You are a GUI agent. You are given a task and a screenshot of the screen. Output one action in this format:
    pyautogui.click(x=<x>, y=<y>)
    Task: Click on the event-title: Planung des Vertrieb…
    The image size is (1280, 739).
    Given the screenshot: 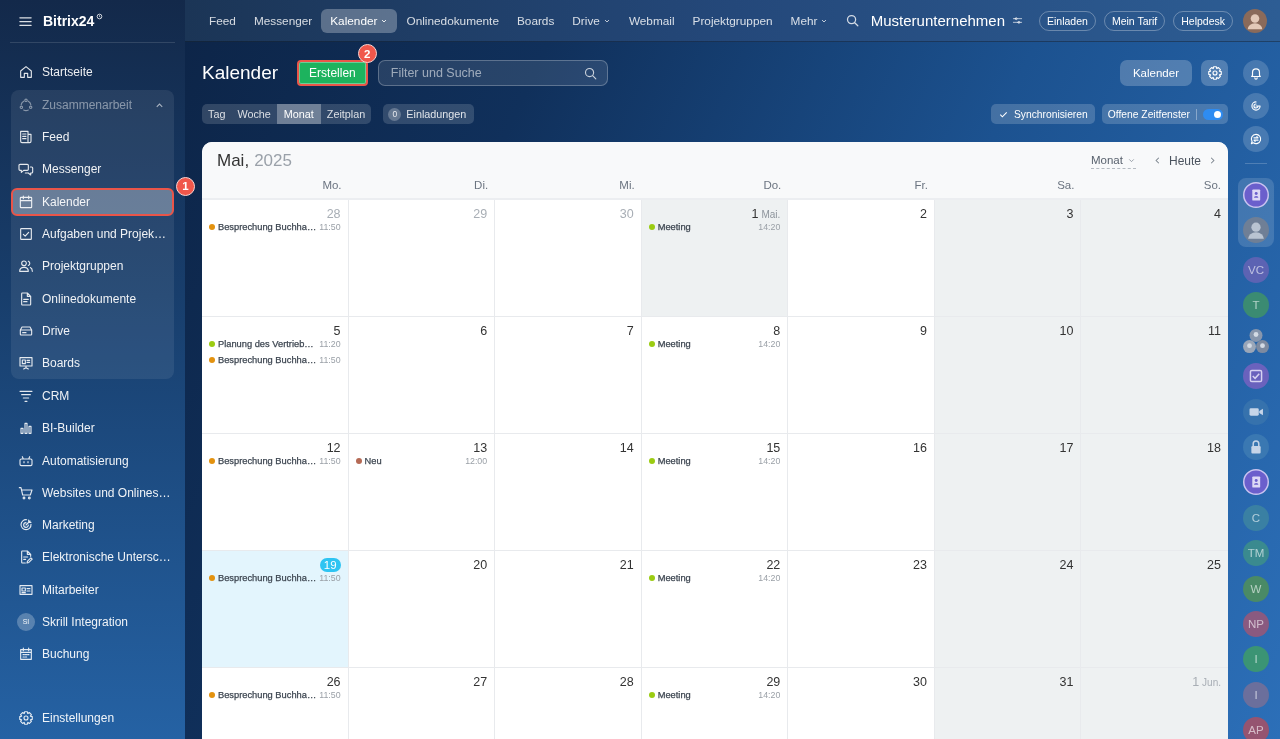 What is the action you would take?
    pyautogui.click(x=266, y=344)
    